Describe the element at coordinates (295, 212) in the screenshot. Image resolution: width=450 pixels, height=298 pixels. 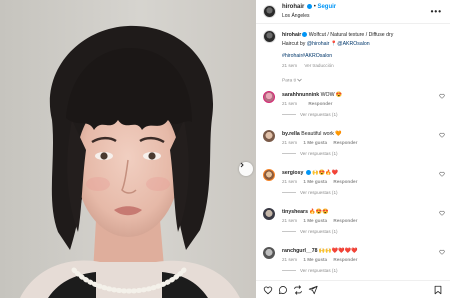
I see `comment-username: tinyshears` at that location.